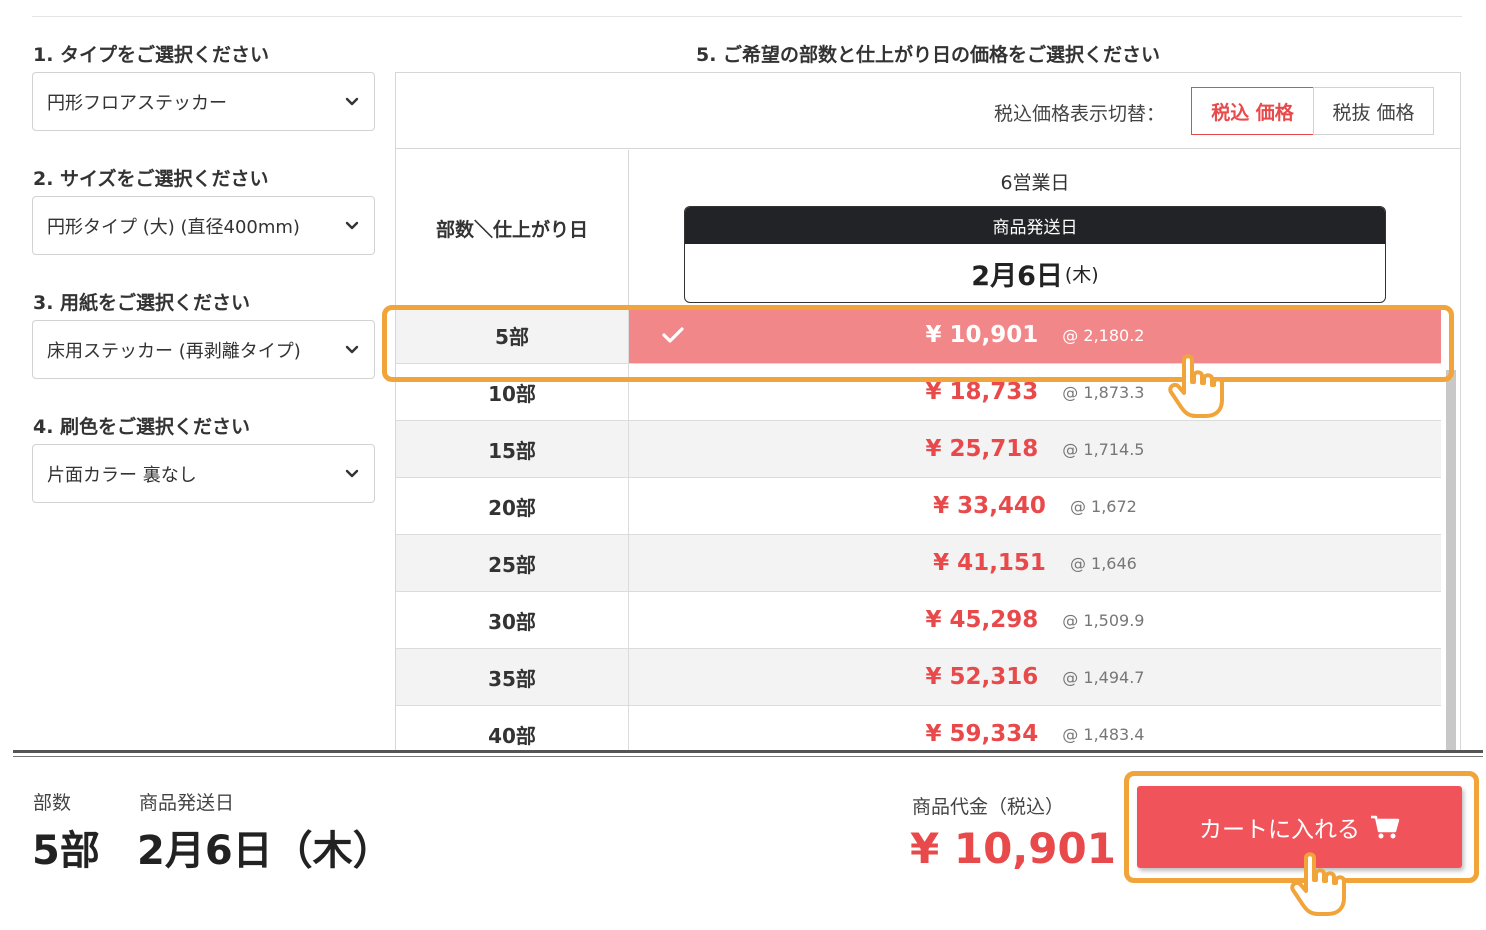 This screenshot has height=930, width=1486. What do you see at coordinates (1103, 677) in the screenshot?
I see `row-unit-price: @ 1,494.7` at bounding box center [1103, 677].